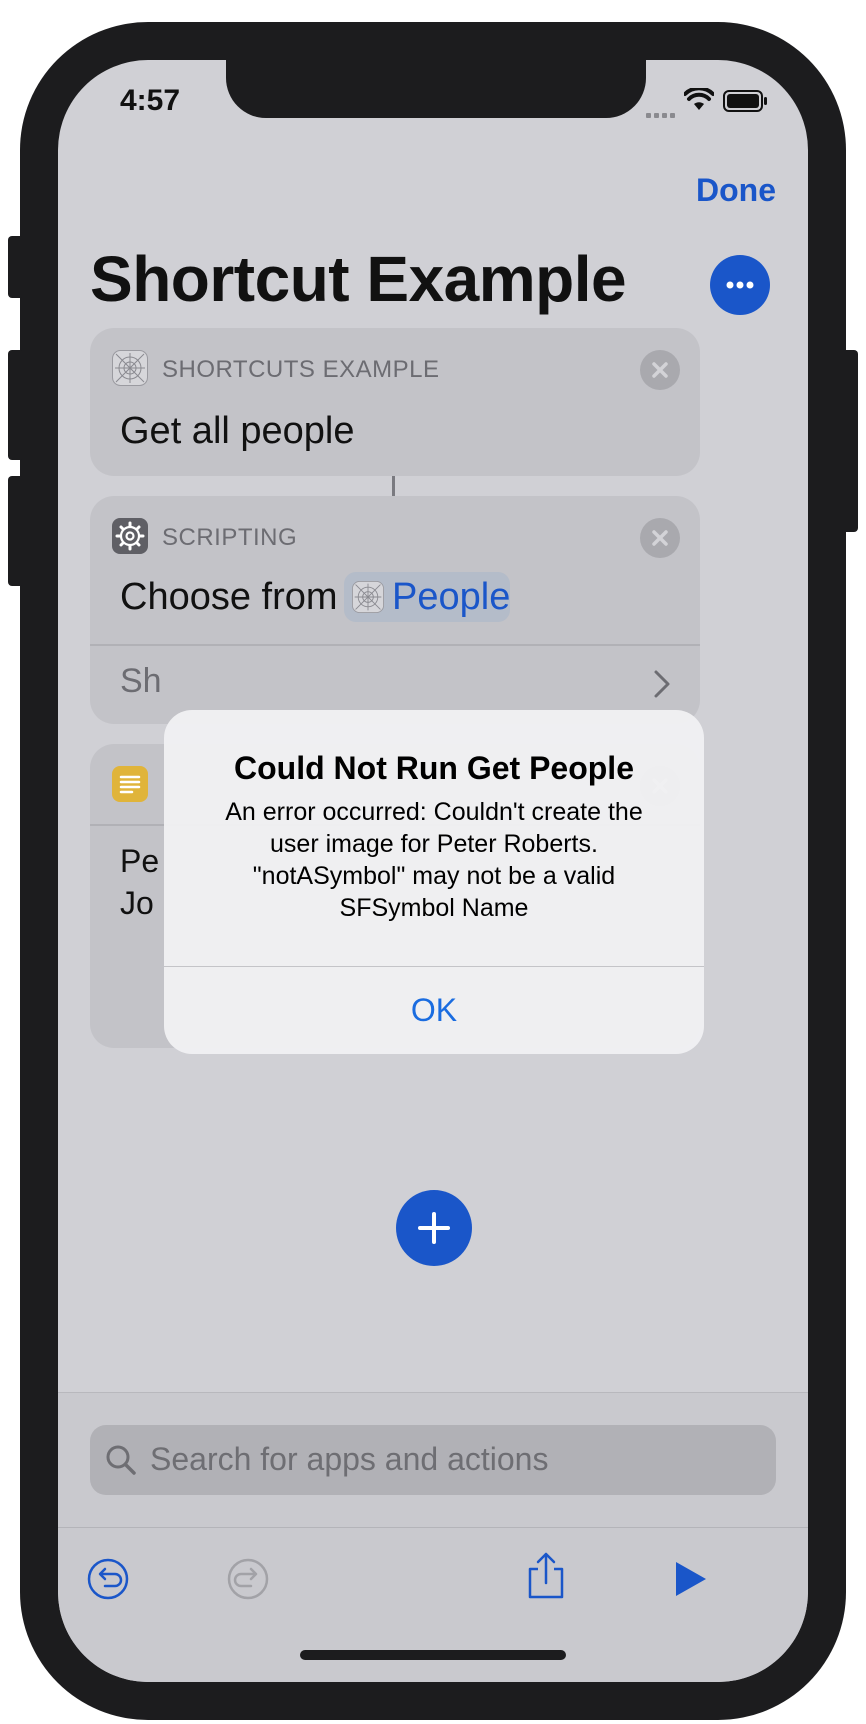  I want to click on more-icon, so click(740, 285).